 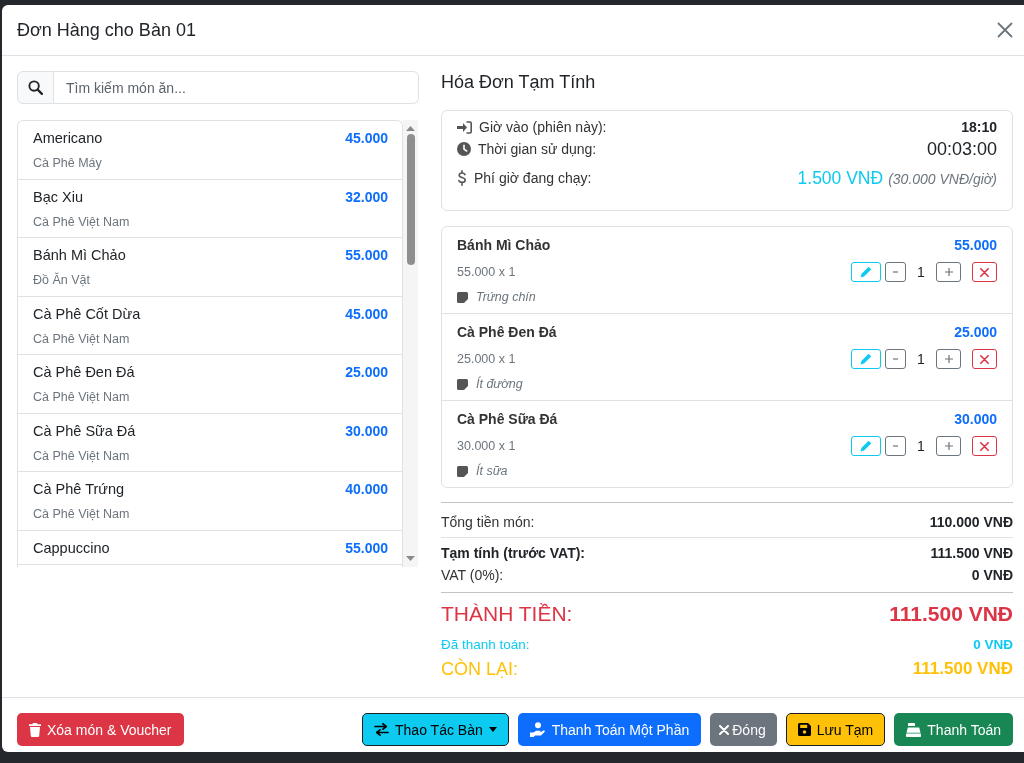 I want to click on item-name: Cappuccino, so click(x=71, y=548).